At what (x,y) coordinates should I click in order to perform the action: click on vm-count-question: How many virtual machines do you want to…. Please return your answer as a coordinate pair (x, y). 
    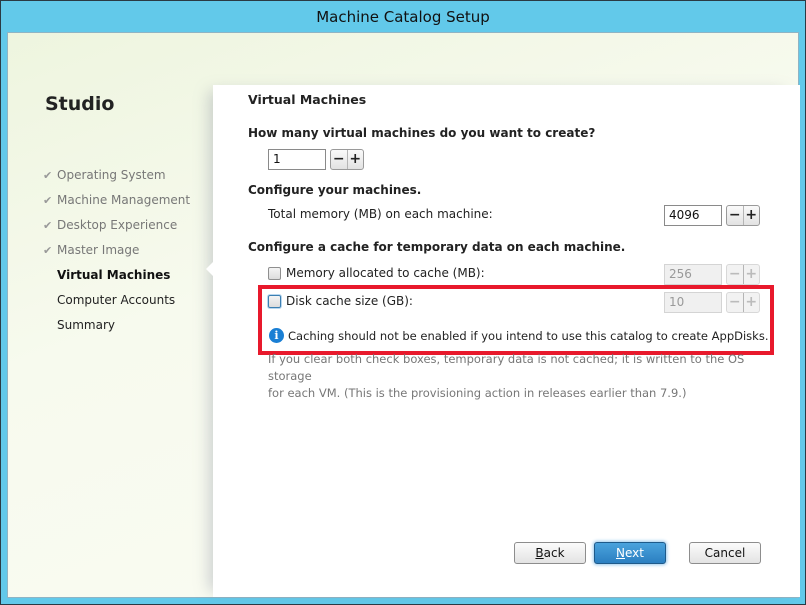
    Looking at the image, I should click on (422, 133).